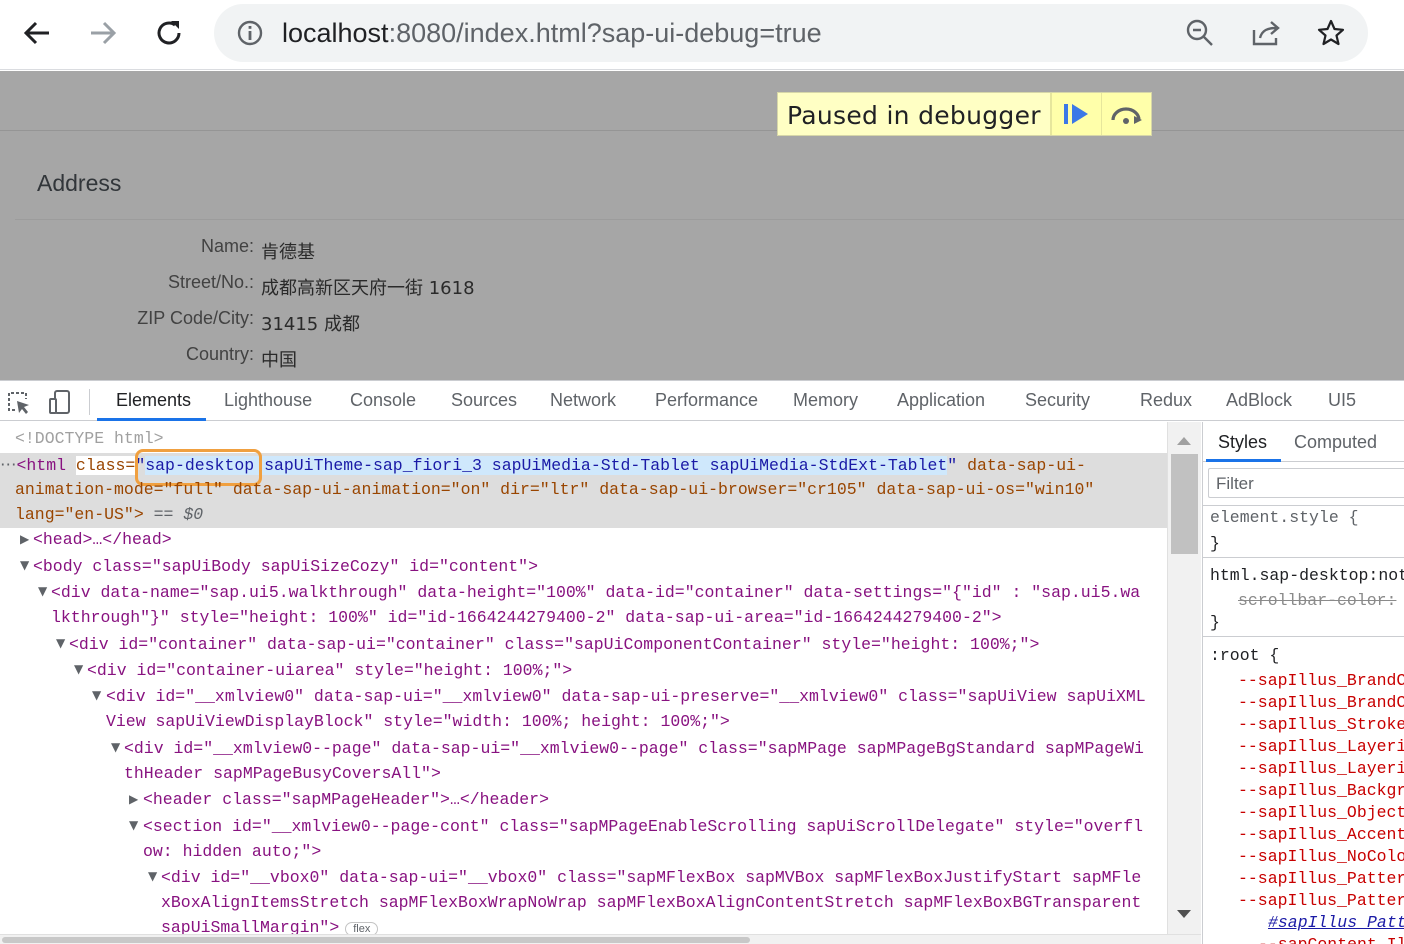  I want to click on tab-performance: Performance, so click(706, 400).